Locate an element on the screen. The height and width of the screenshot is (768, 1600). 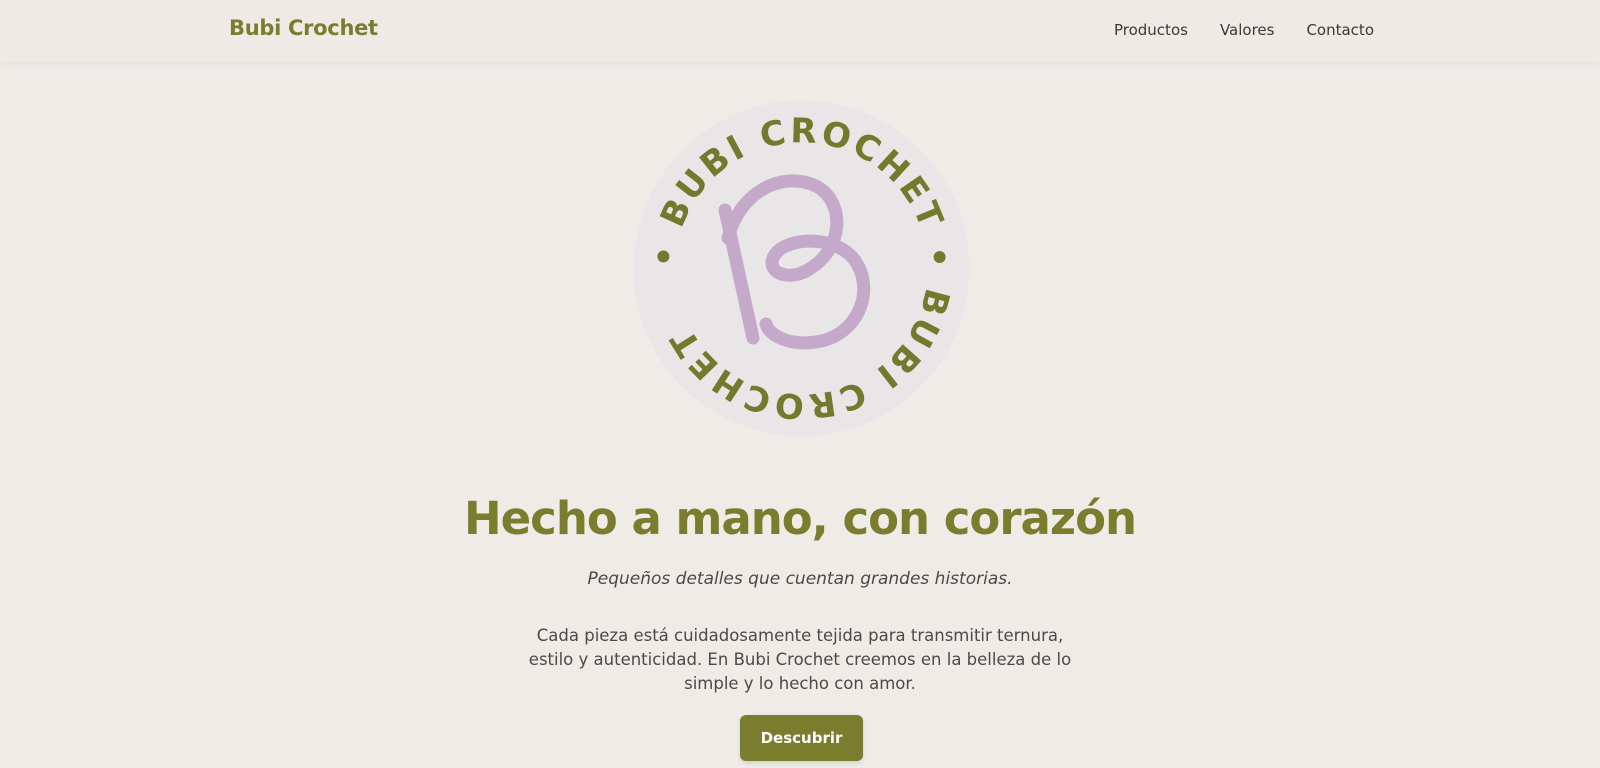
brand-badge-logo: • BUBI CROCHET • BUBI CROCHET is located at coordinates (801, 268).